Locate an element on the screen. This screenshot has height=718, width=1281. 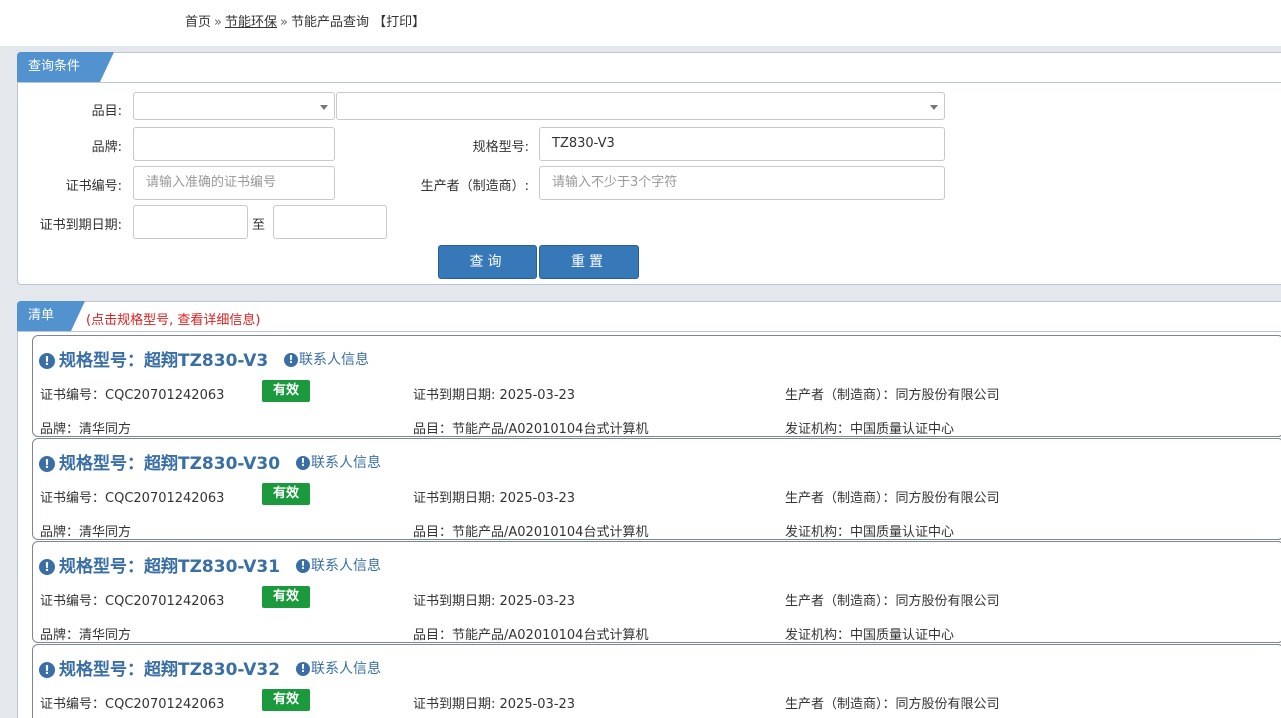
breadcrumb-section-link: 节能环保 is located at coordinates (251, 22).